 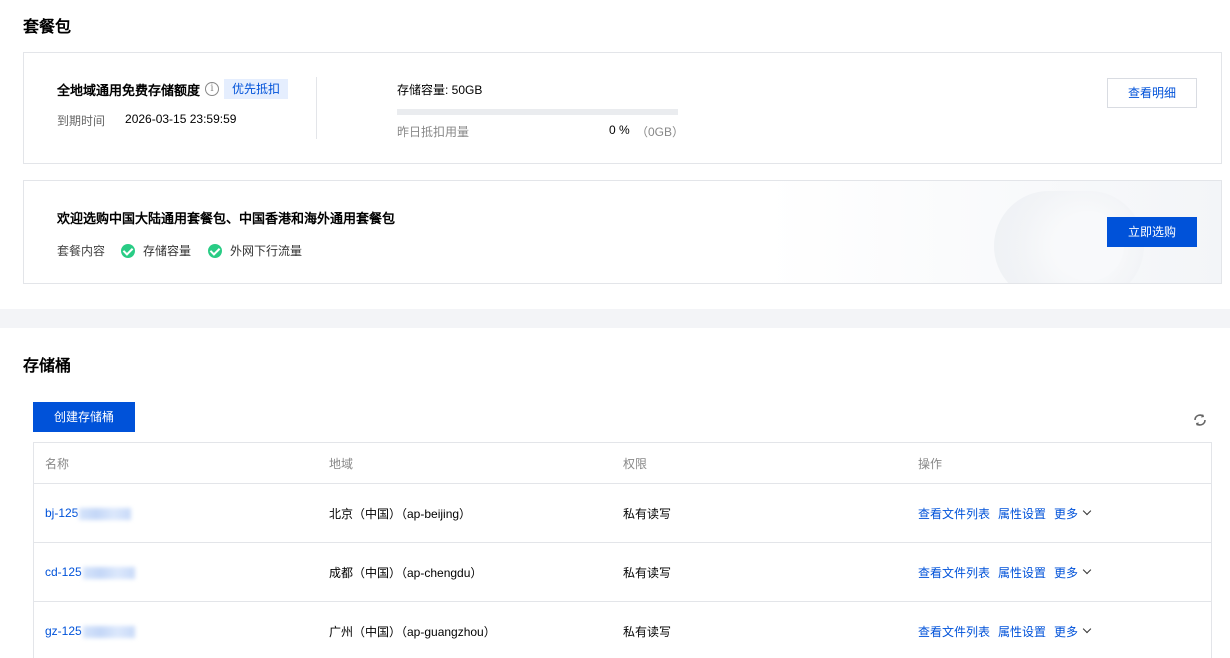 I want to click on usage-progress-bar, so click(x=537, y=112).